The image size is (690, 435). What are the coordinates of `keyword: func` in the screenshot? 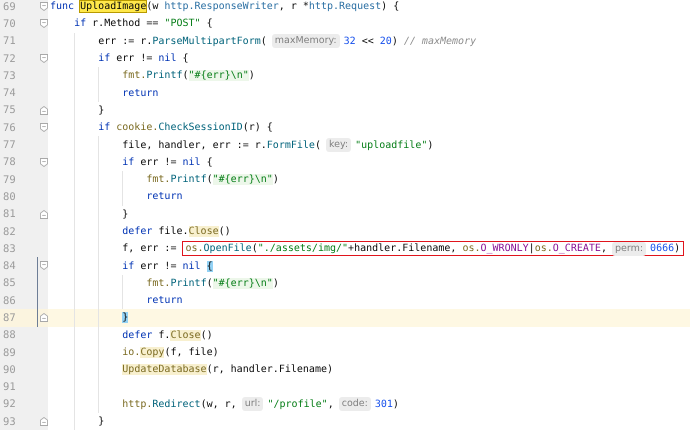 It's located at (63, 6).